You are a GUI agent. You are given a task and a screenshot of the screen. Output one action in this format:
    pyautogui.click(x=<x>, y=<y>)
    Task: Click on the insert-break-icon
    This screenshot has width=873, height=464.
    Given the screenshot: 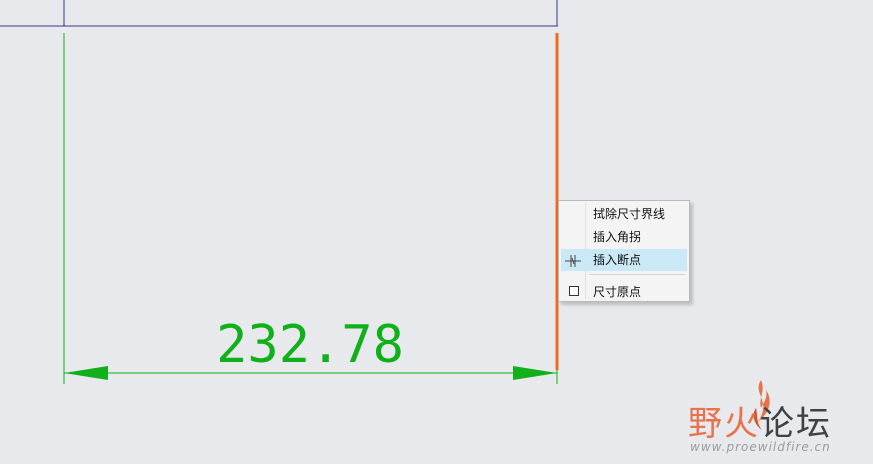 What is the action you would take?
    pyautogui.click(x=573, y=260)
    